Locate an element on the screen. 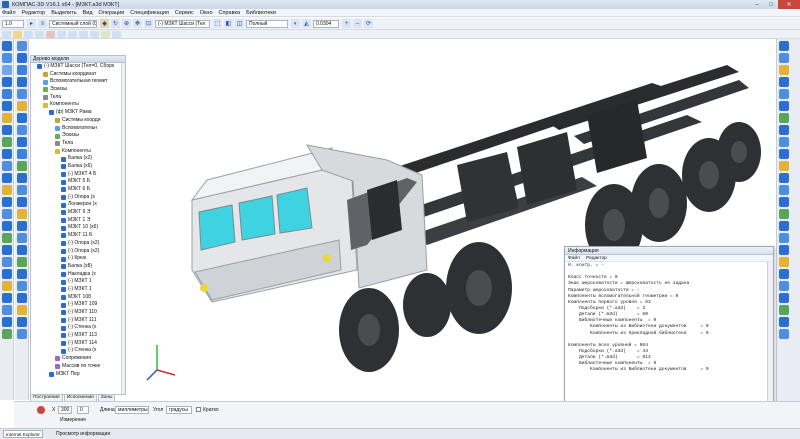 The width and height of the screenshot is (800, 439). menu-file: Файл is located at coordinates (9, 13).